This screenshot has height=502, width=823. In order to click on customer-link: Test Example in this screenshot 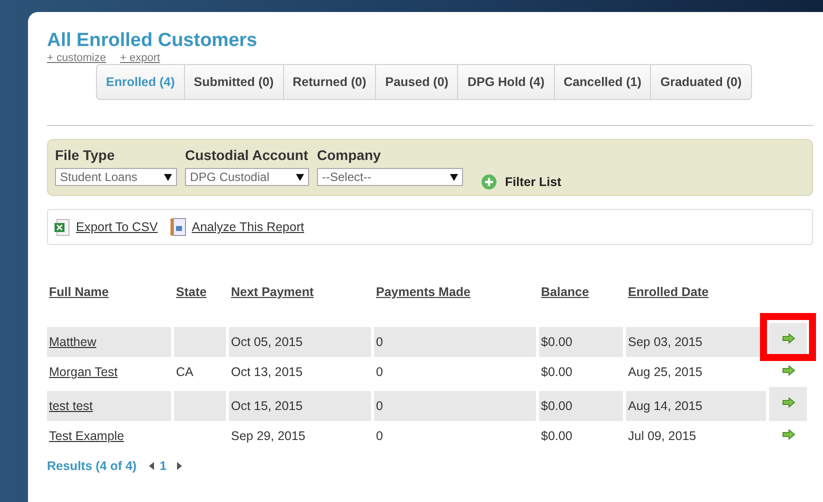, I will do `click(86, 436)`.